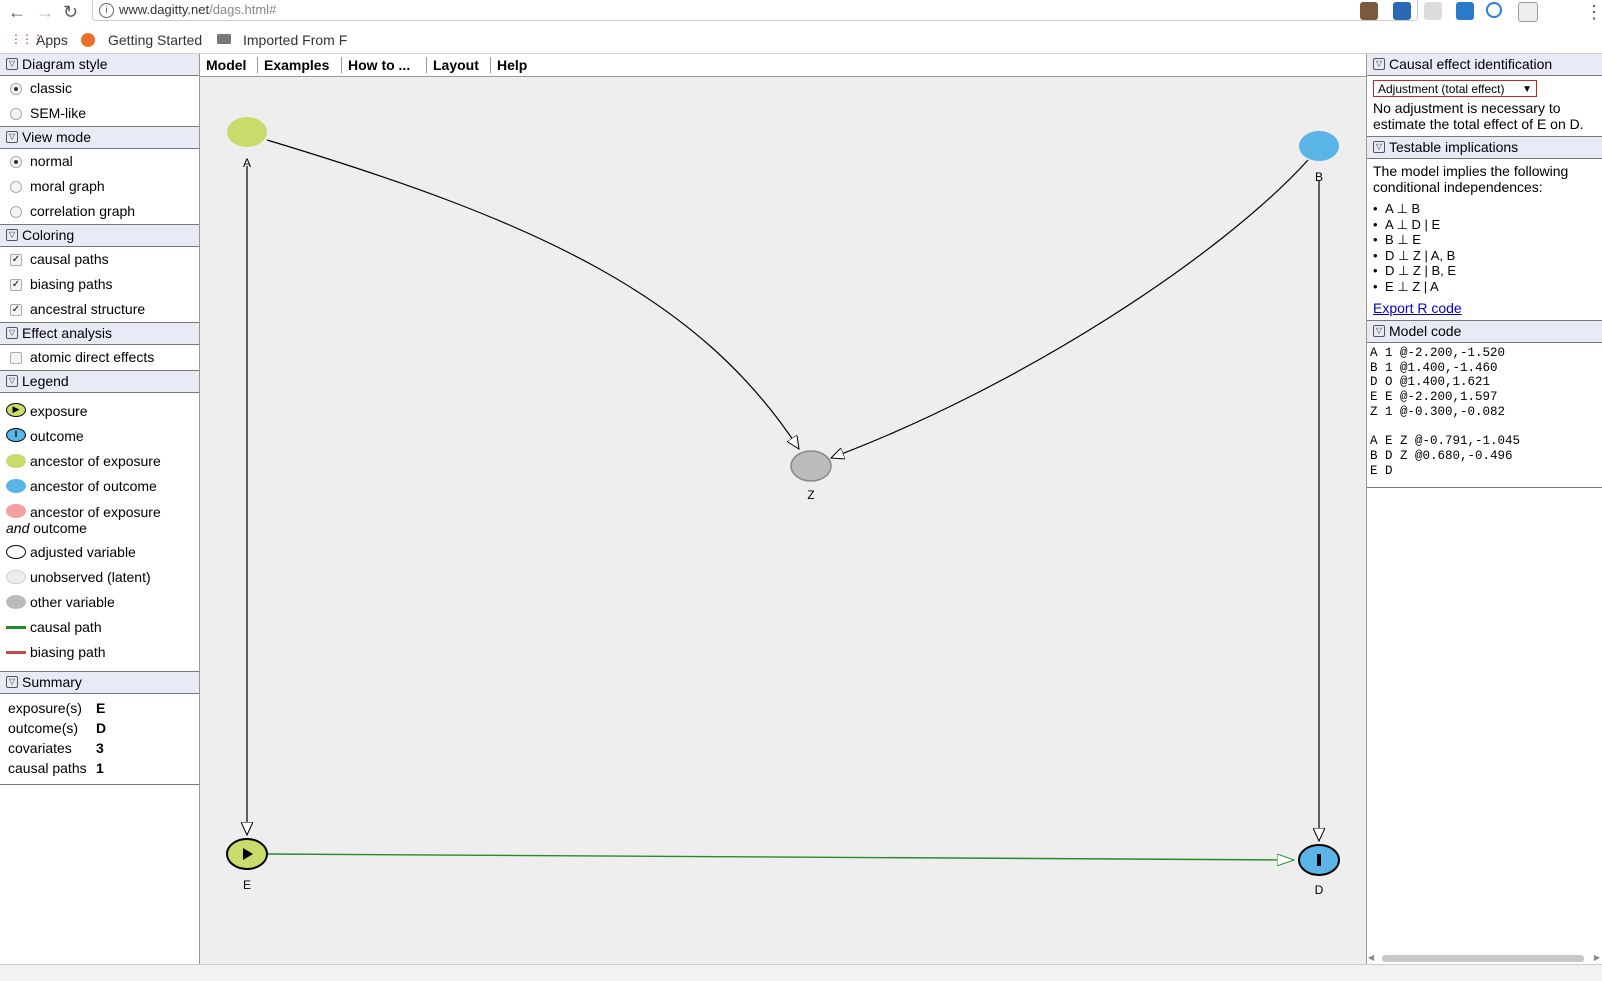 The image size is (1602, 981). Describe the element at coordinates (1597, 957) in the screenshot. I see `scroll-right-icon: ▶` at that location.